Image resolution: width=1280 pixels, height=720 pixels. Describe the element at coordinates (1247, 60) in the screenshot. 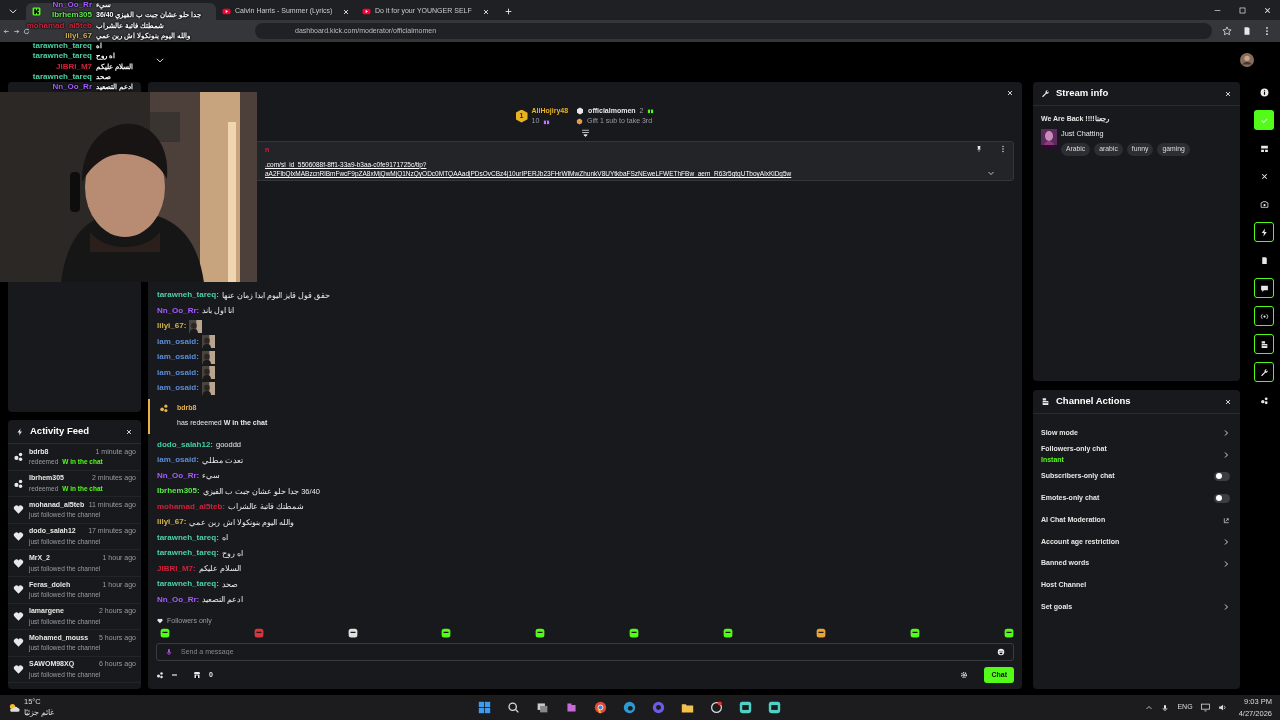

I see `avatar-icon` at that location.